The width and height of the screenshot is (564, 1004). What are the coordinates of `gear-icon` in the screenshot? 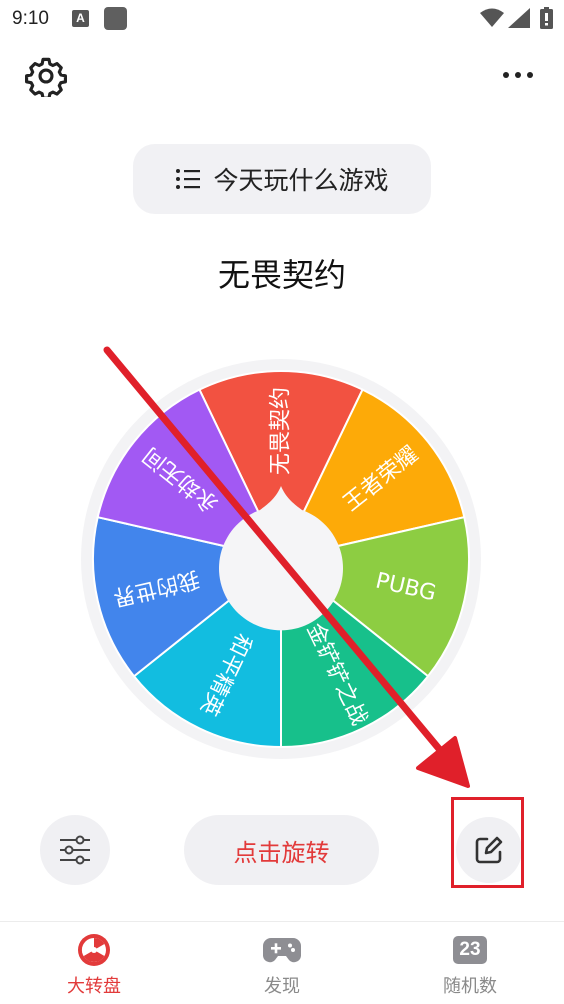 It's located at (46, 76).